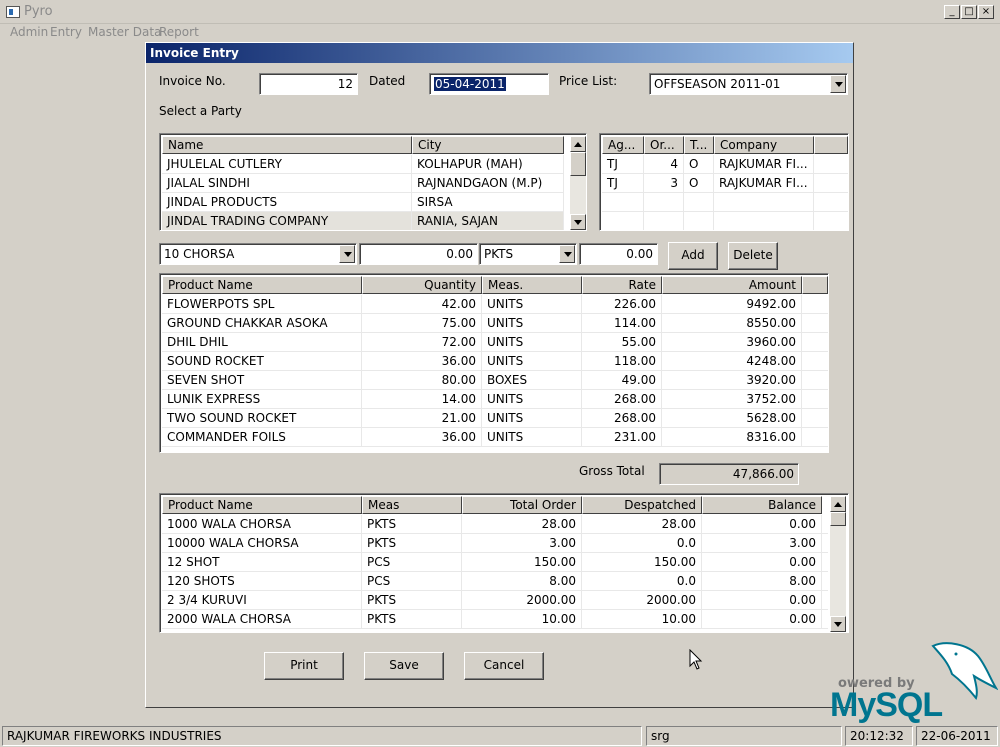 Image resolution: width=1000 pixels, height=747 pixels. Describe the element at coordinates (622, 361) in the screenshot. I see `product-cell-rate: 118.00` at that location.